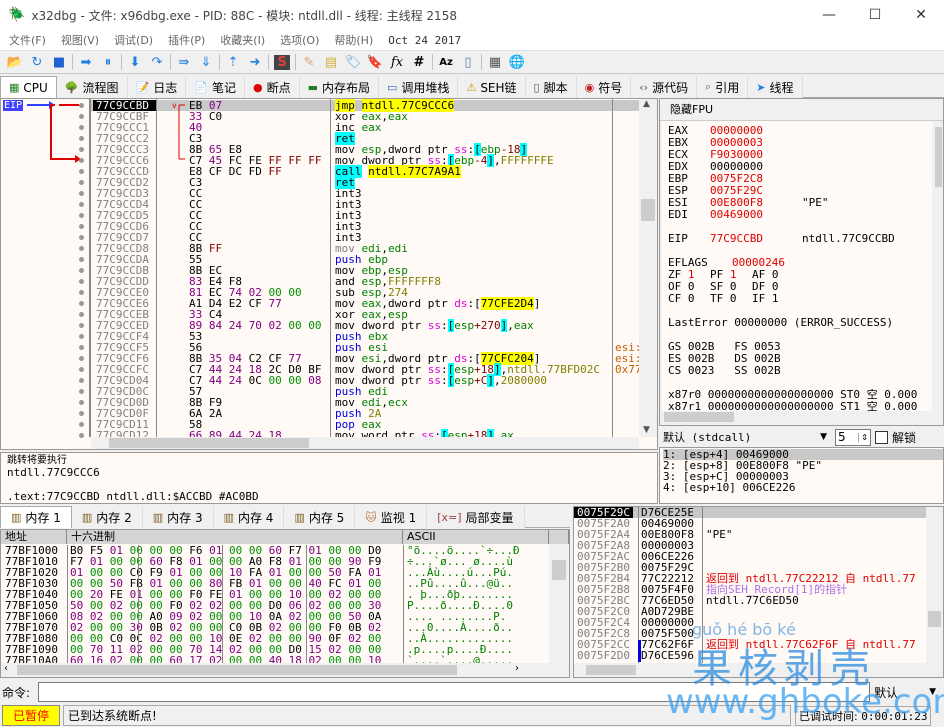  What do you see at coordinates (282, 62) in the screenshot?
I see `scylla-icon: S` at bounding box center [282, 62].